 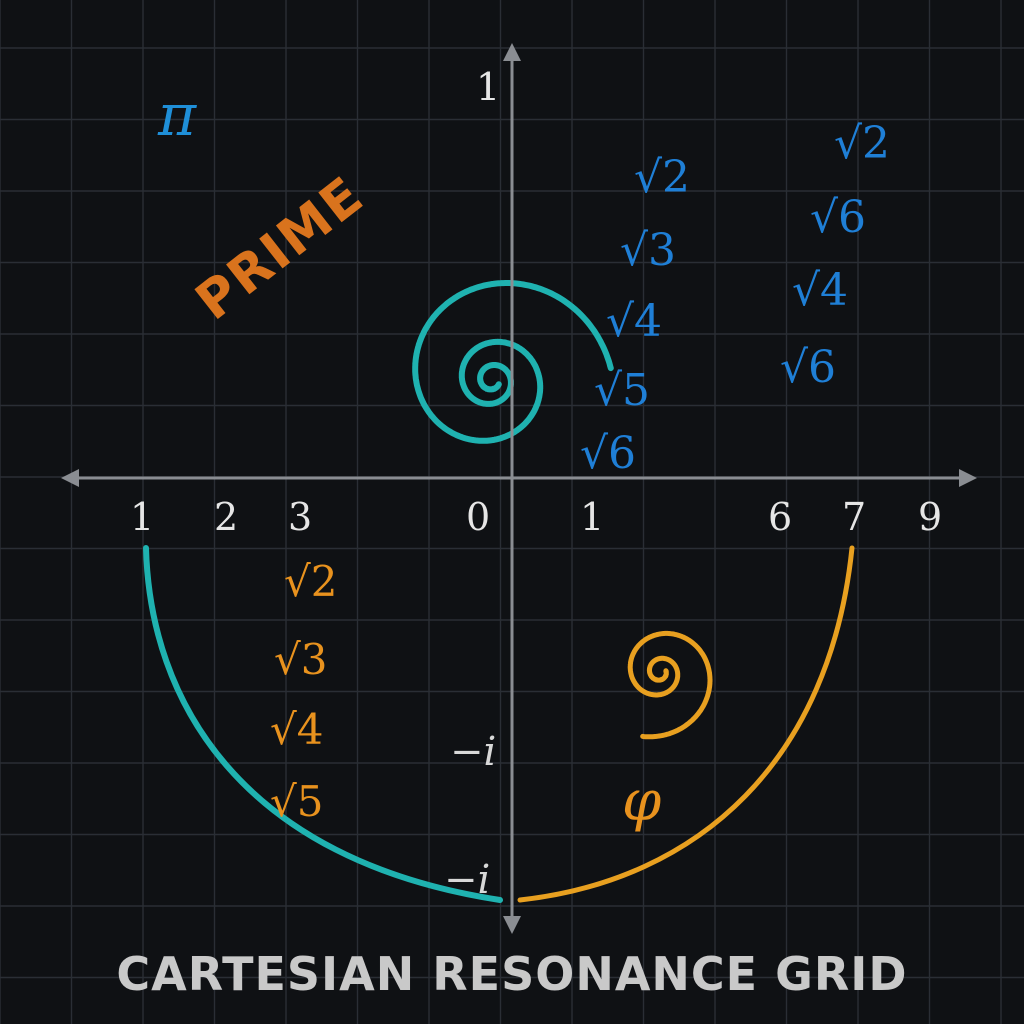 I want to click on outer-root-1: √2, so click(x=862, y=143).